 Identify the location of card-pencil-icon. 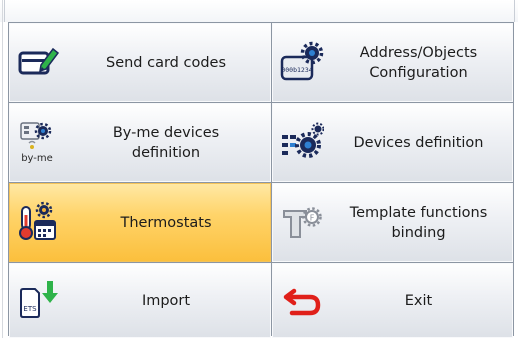
(39, 63).